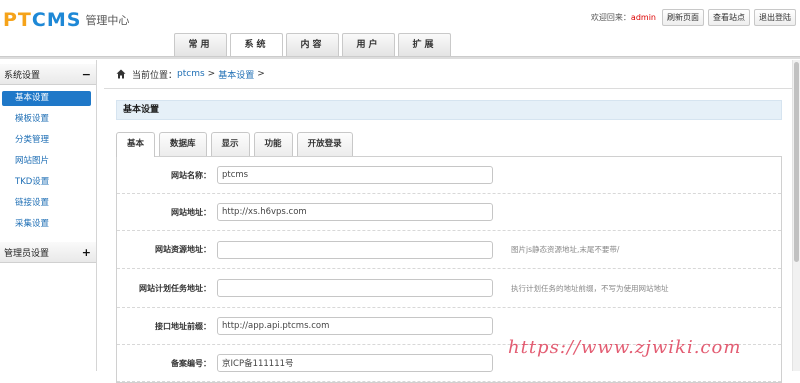  Describe the element at coordinates (86, 252) in the screenshot. I see `expand-icon: +` at that location.